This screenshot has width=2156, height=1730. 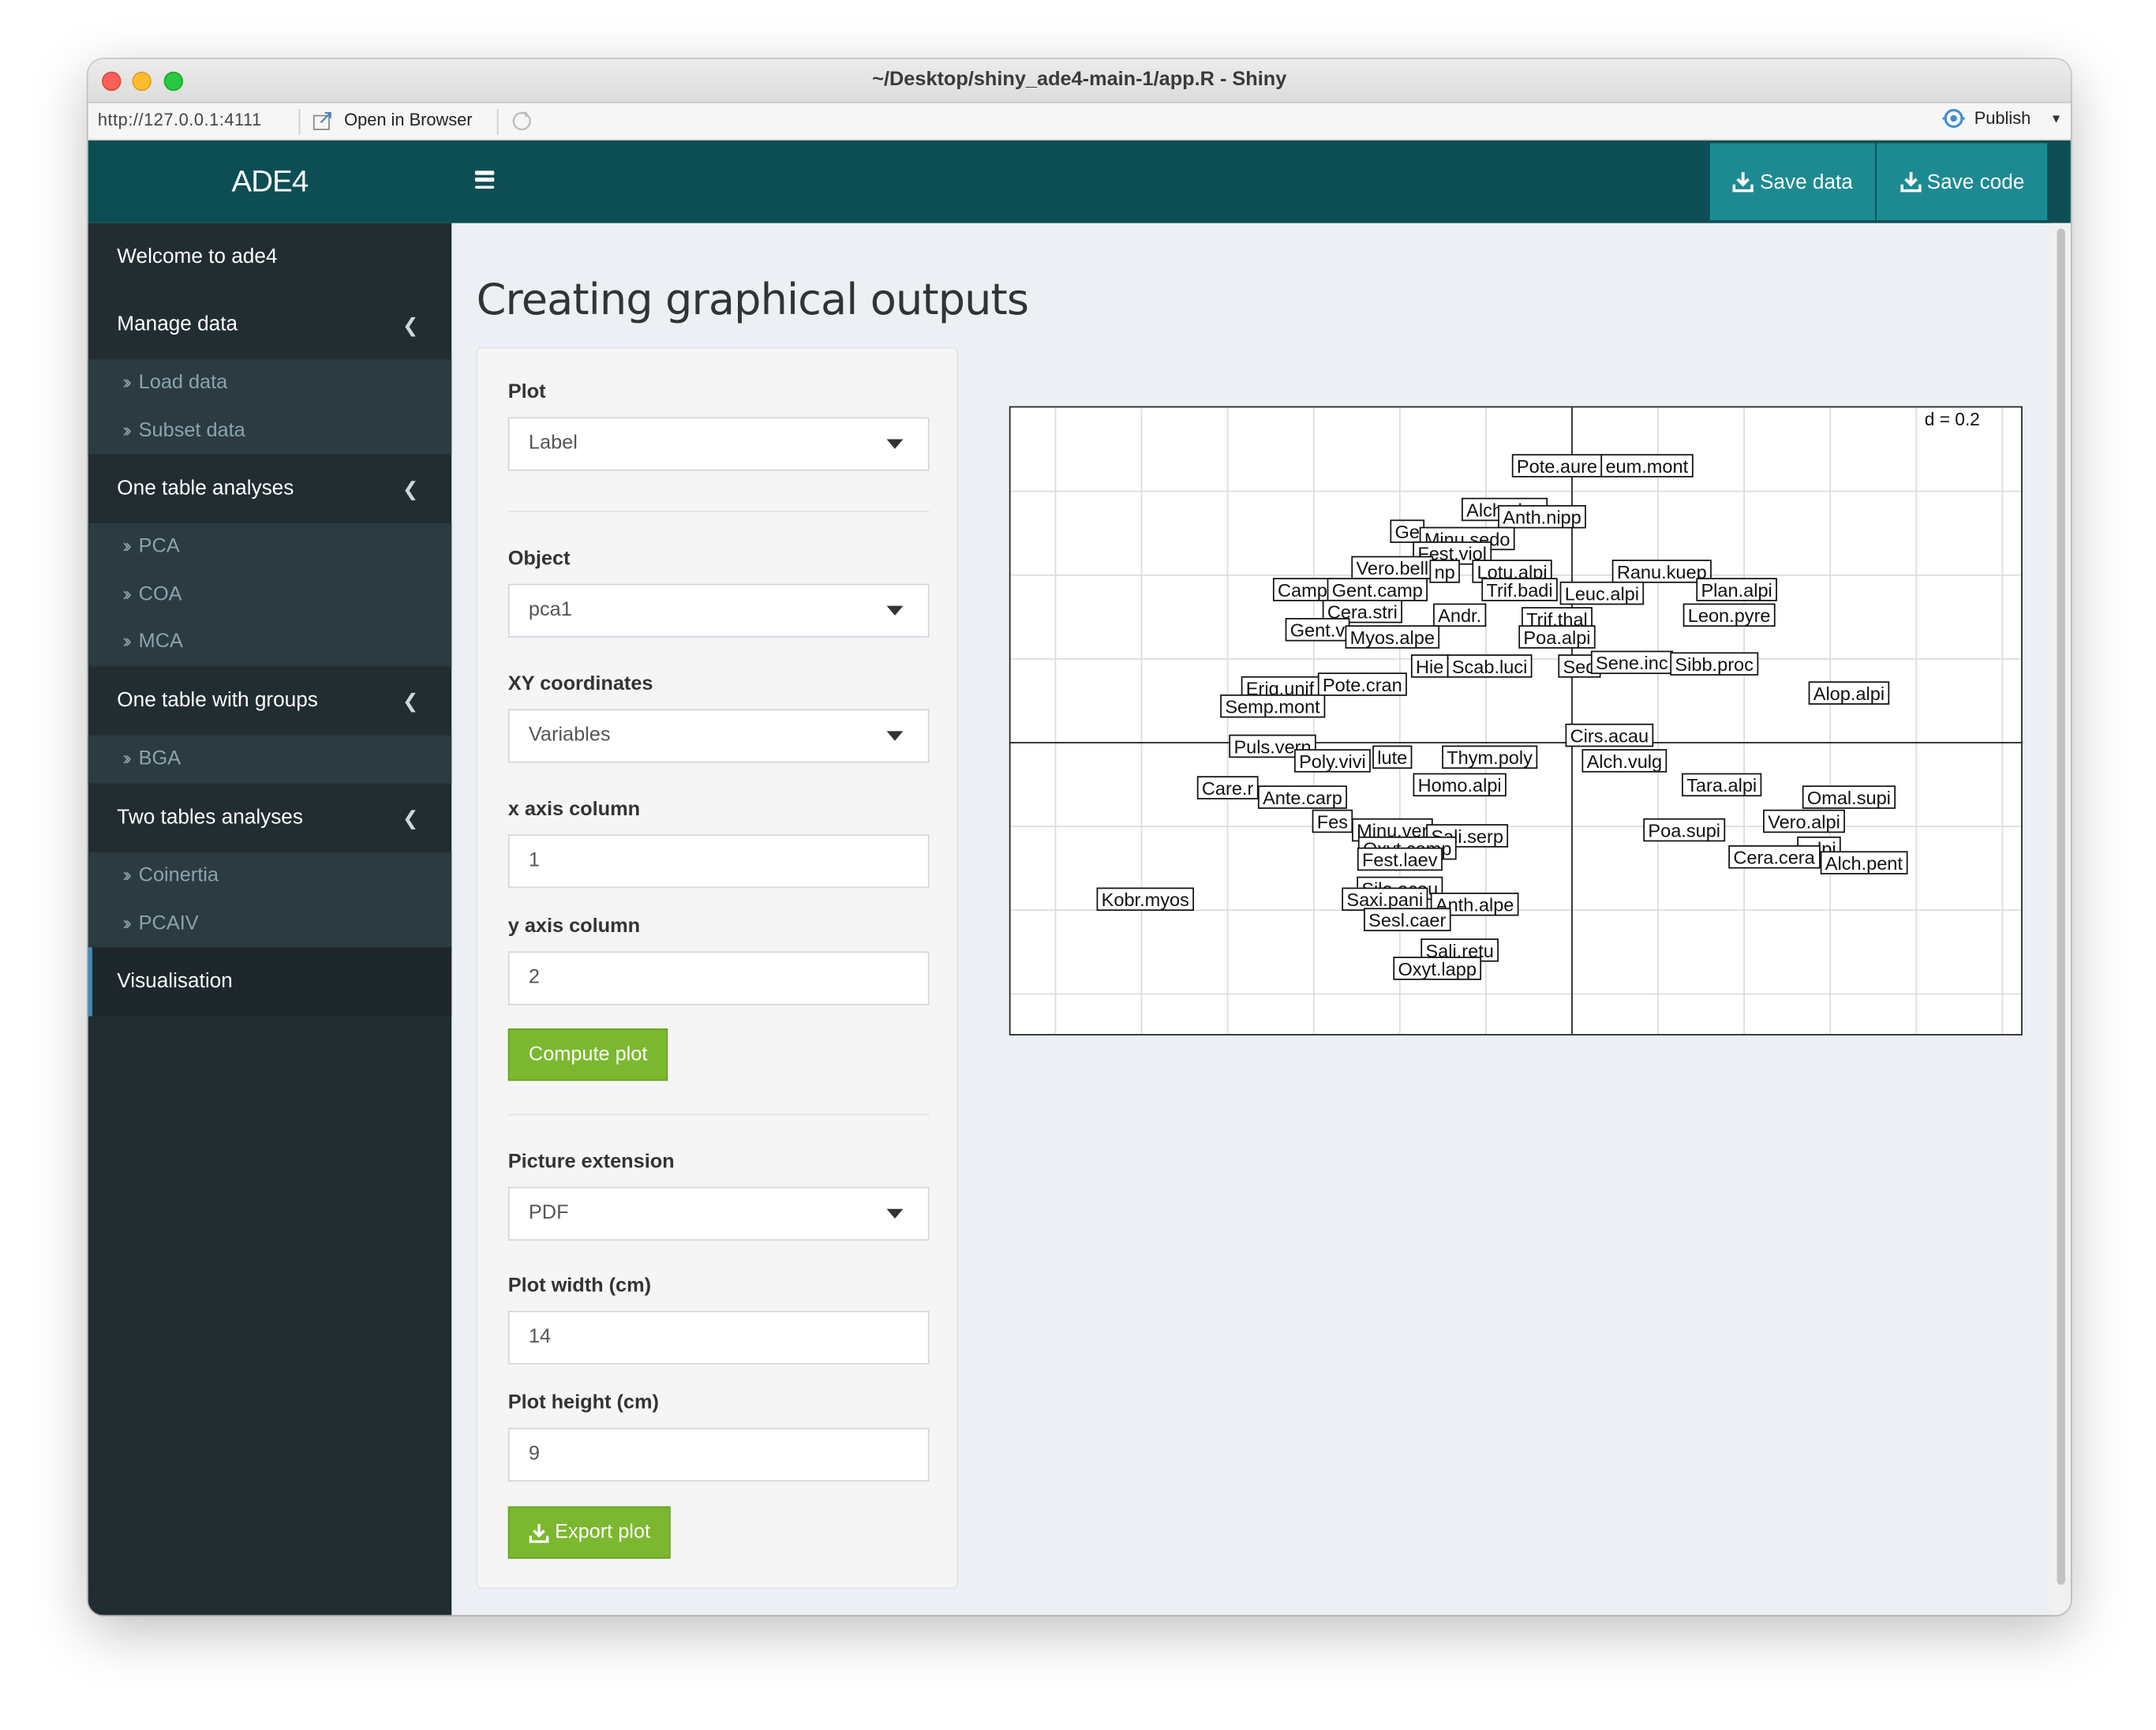 I want to click on sidebar-item-two-tables: Two tables analyses ❮, so click(x=270, y=818).